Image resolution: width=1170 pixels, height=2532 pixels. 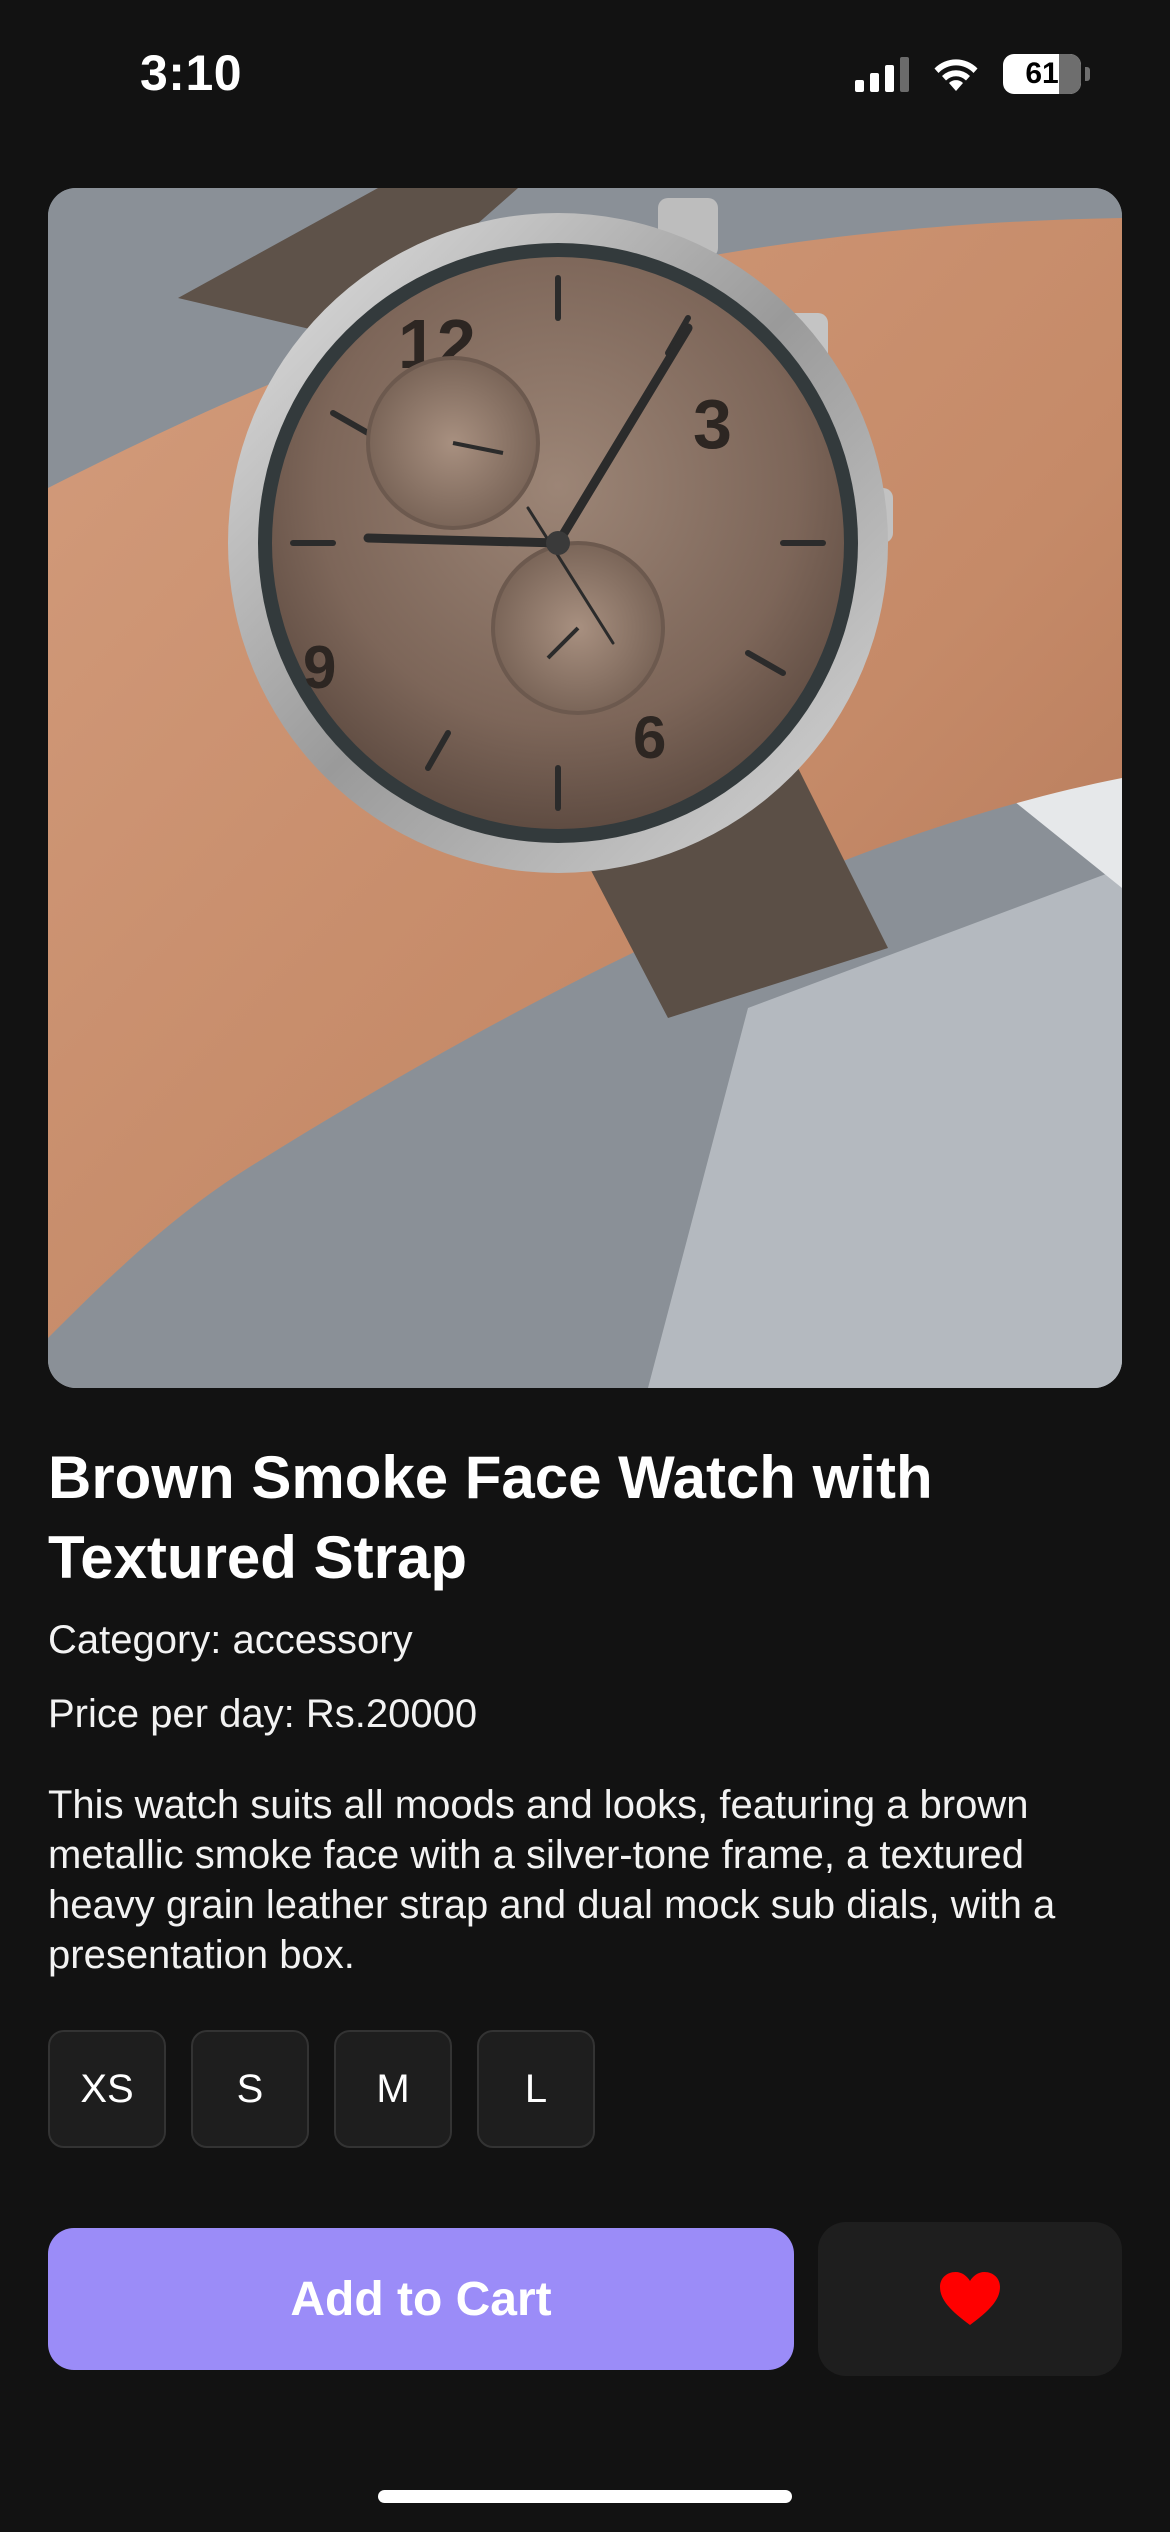 What do you see at coordinates (321, 2089) in the screenshot?
I see `size-selector: XS S M L` at bounding box center [321, 2089].